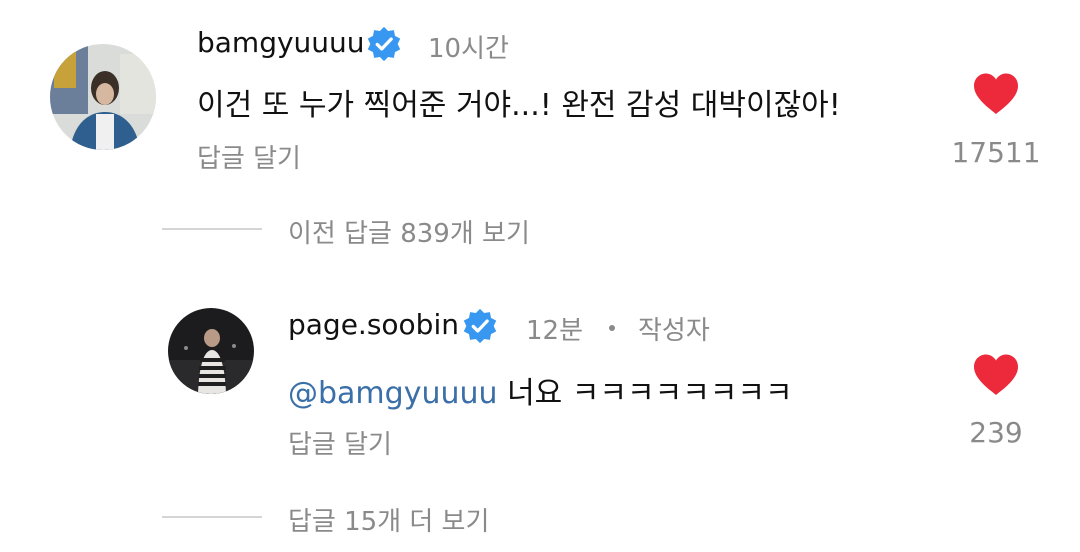 The width and height of the screenshot is (1080, 552). What do you see at coordinates (249, 156) in the screenshot?
I see `comment-reply-button: 답글 달기` at bounding box center [249, 156].